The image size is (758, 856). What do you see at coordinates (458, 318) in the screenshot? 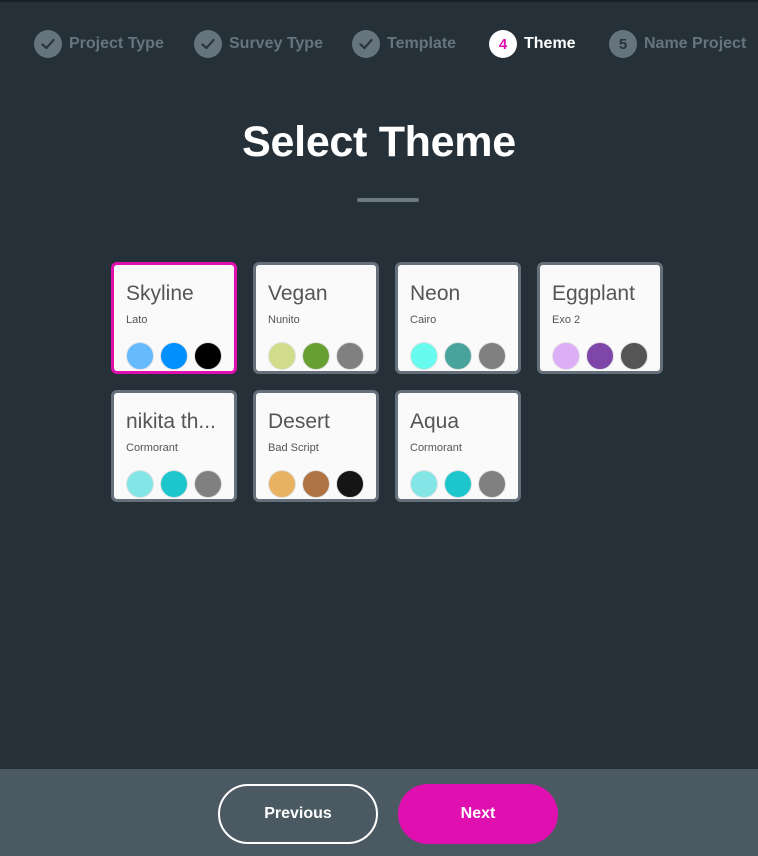
I see `theme-card-neon: Neon Cairo` at bounding box center [458, 318].